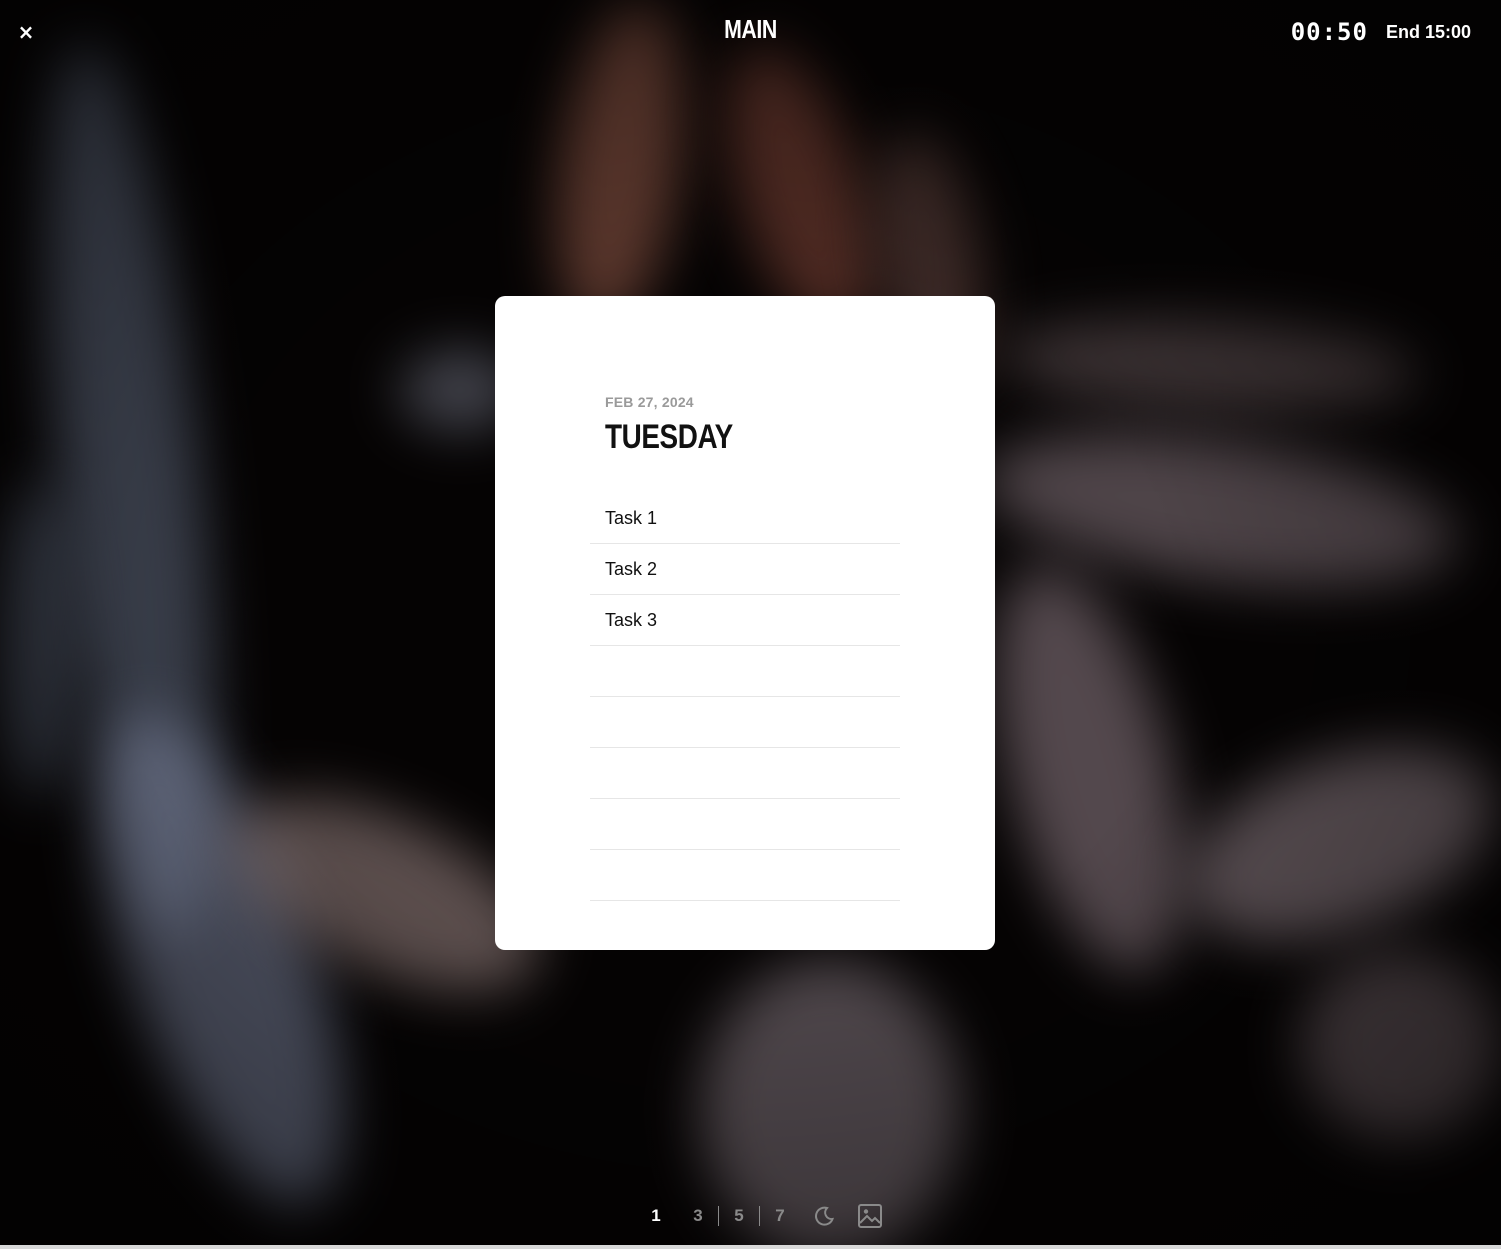 This screenshot has width=1501, height=1249. What do you see at coordinates (824, 1216) in the screenshot?
I see `moon-icon` at bounding box center [824, 1216].